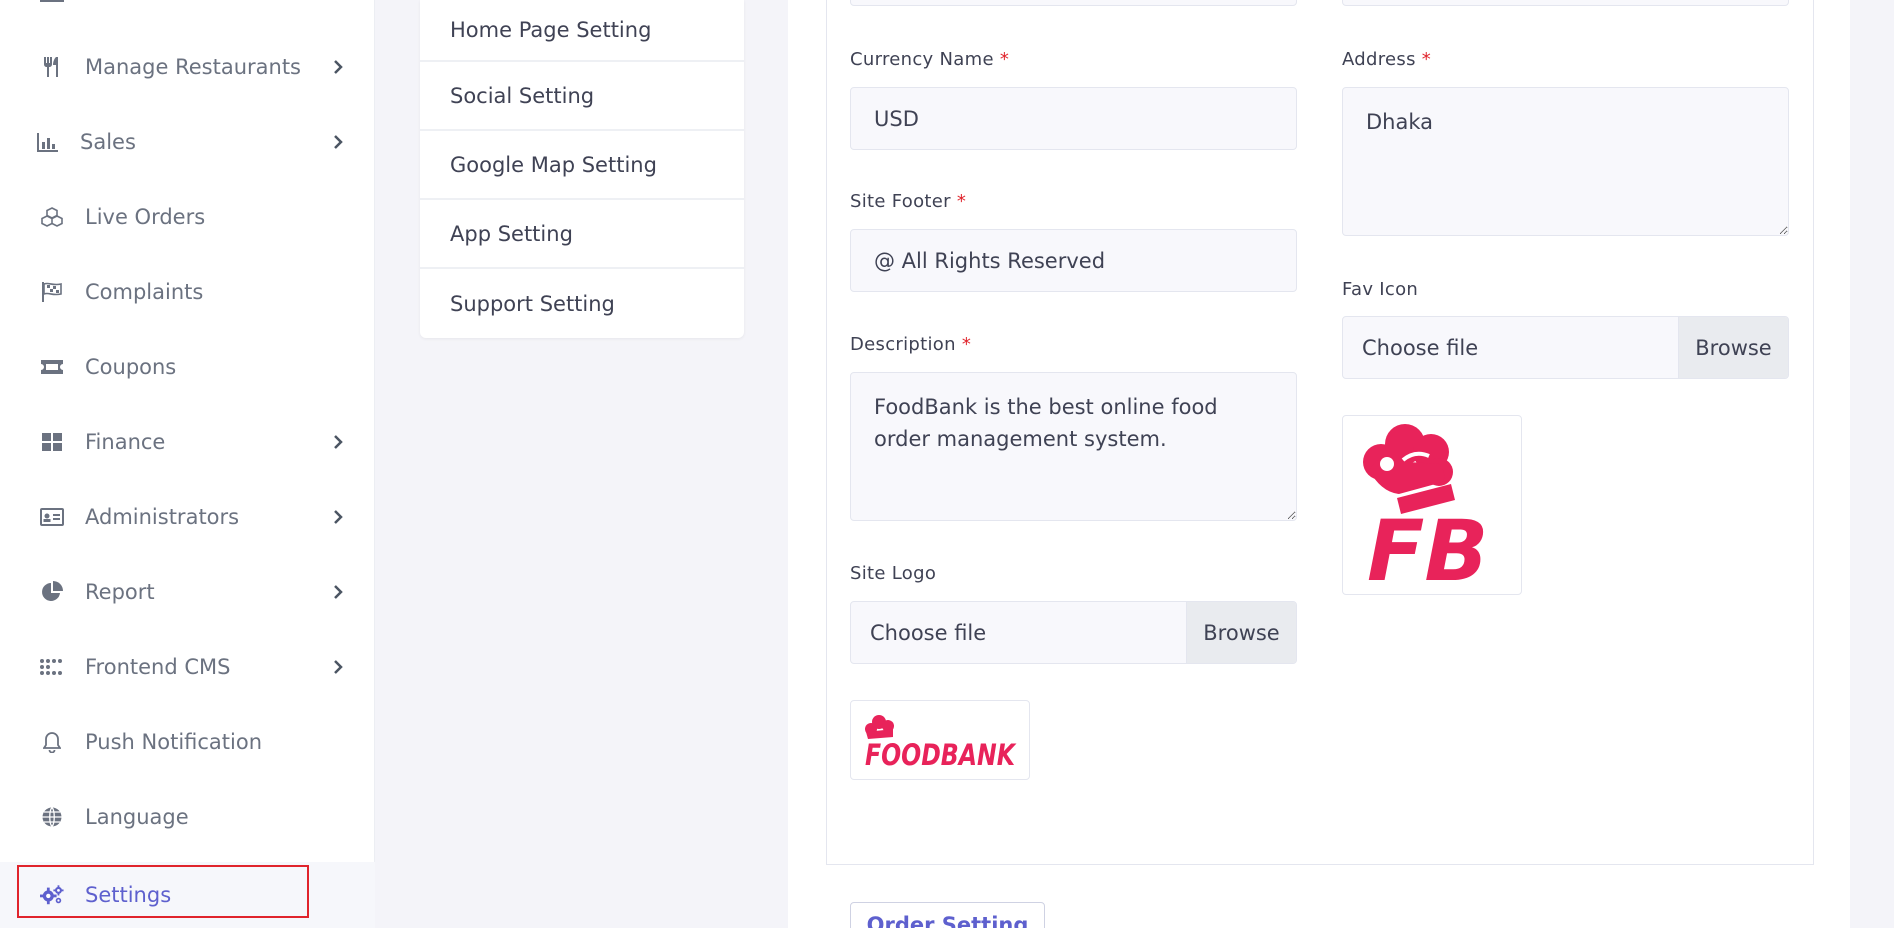  I want to click on fav-icon-text: FB, so click(1427, 546).